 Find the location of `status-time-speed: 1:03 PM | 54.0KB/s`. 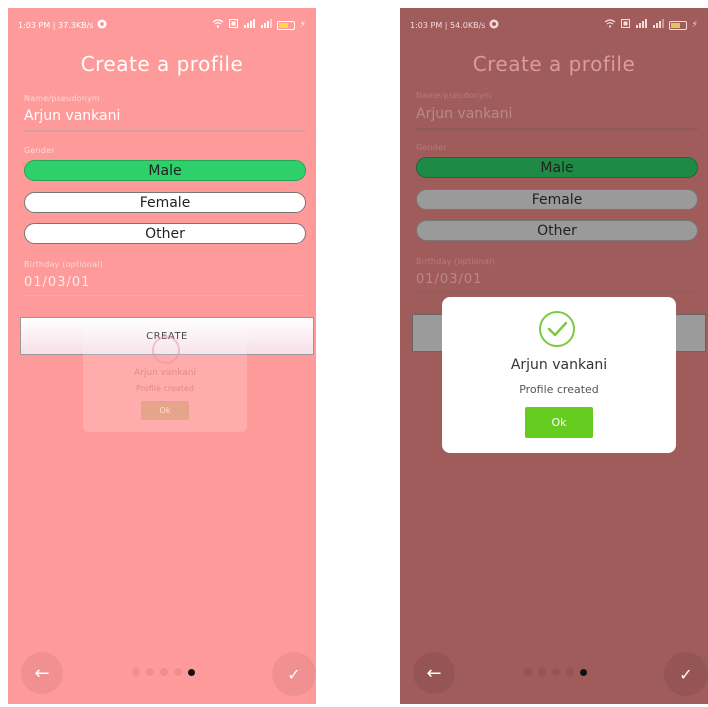

status-time-speed: 1:03 PM | 54.0KB/s is located at coordinates (448, 25).